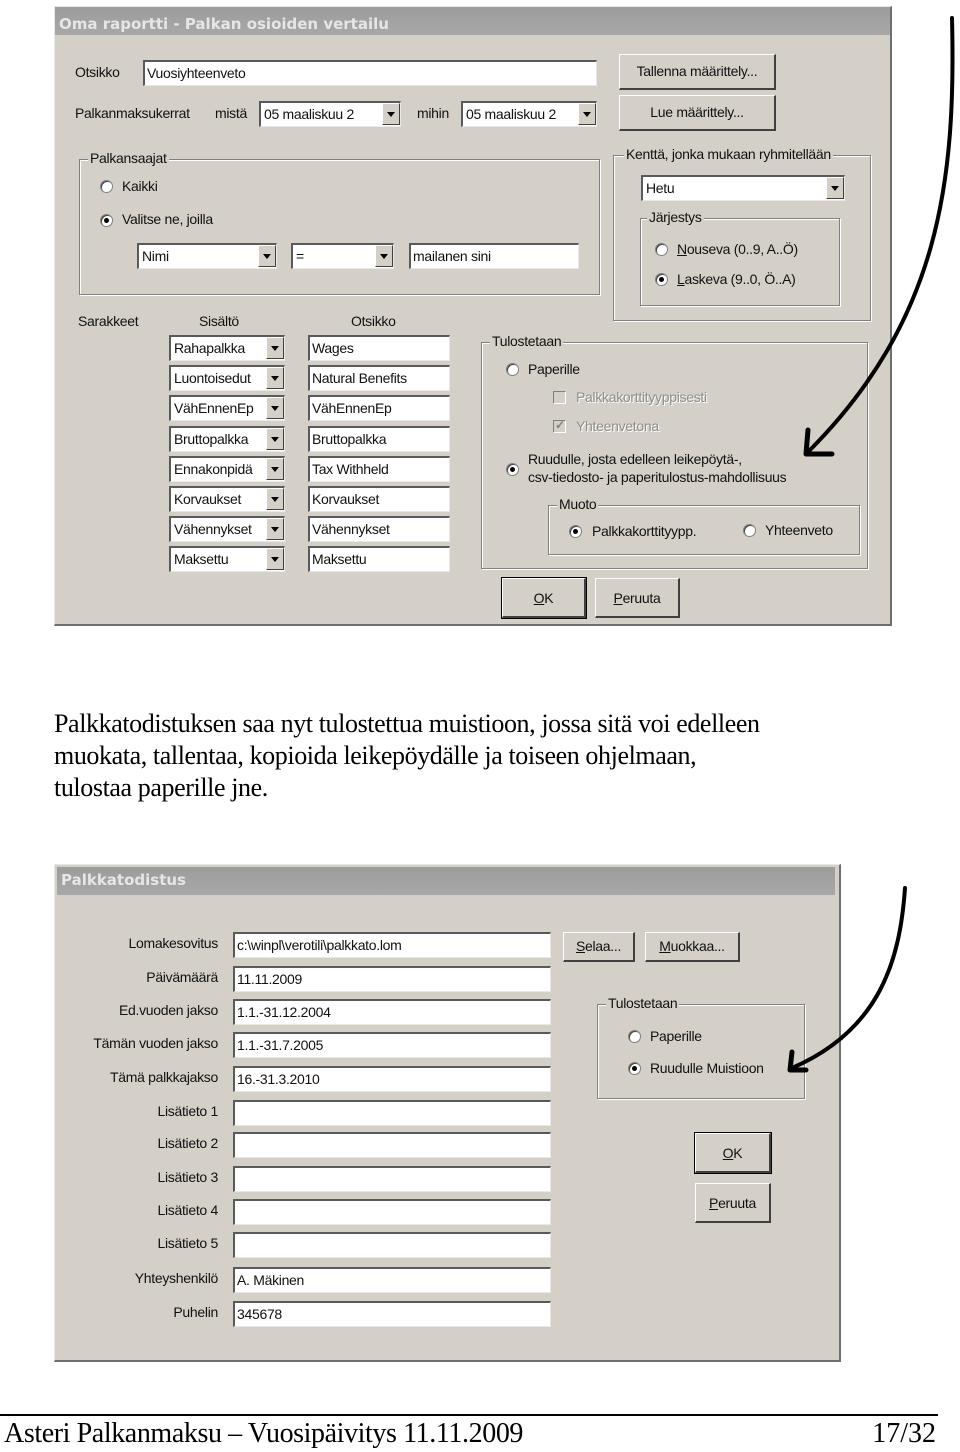 The height and width of the screenshot is (1452, 960). What do you see at coordinates (392, 1280) in the screenshot?
I see `certificate-field-input: A. Mäkinen` at bounding box center [392, 1280].